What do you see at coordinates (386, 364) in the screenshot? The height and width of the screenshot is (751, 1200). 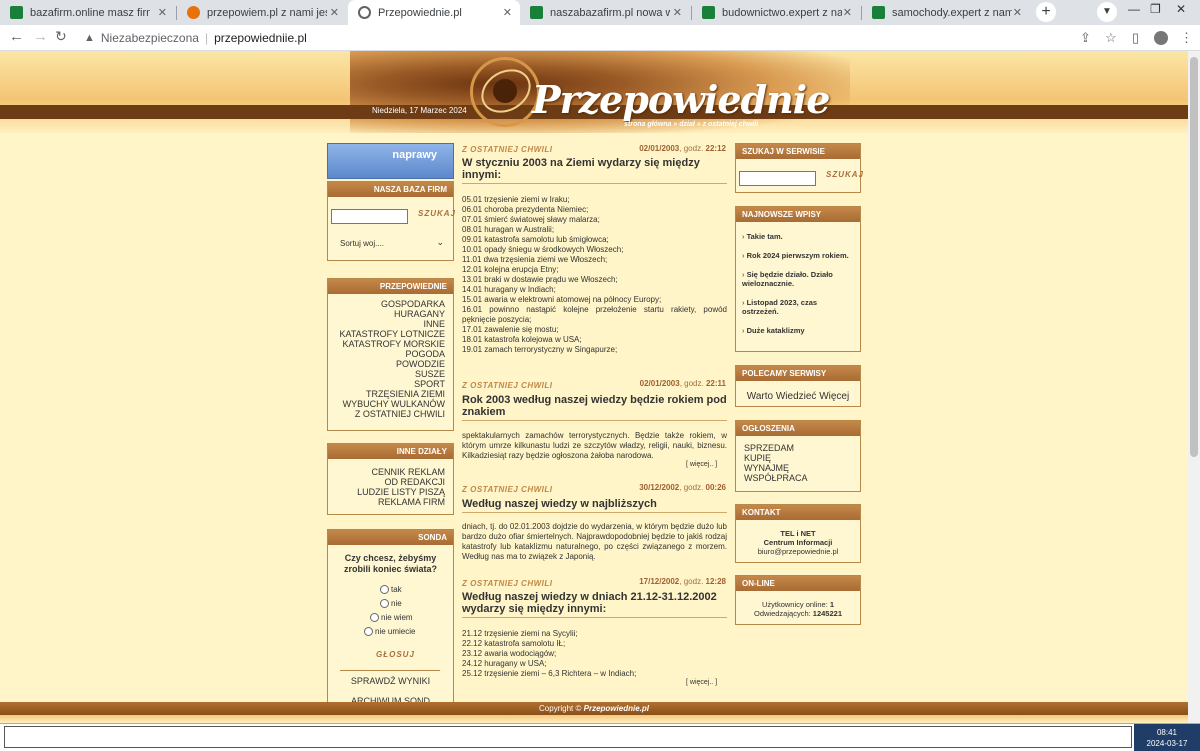 I see `category-link: POWODZIE` at bounding box center [386, 364].